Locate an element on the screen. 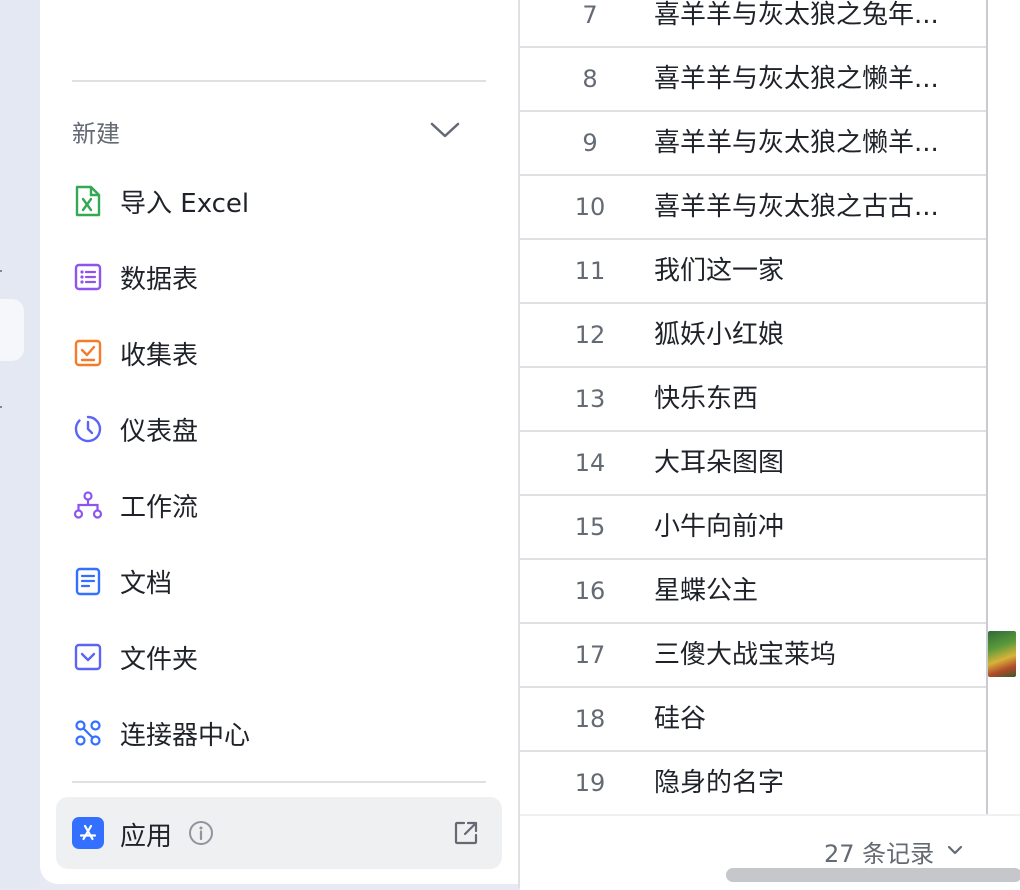  workflow-icon is located at coordinates (88, 505).